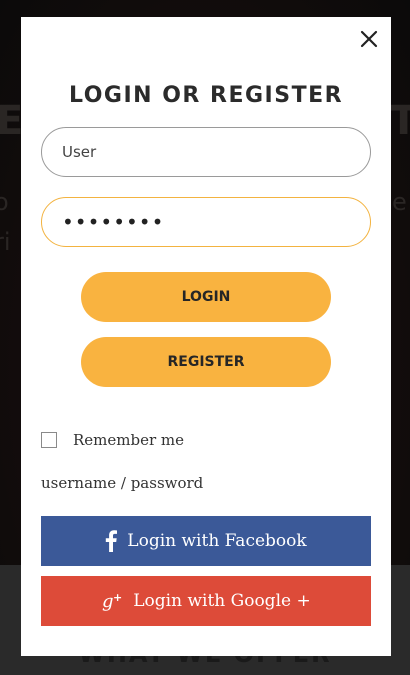 The image size is (410, 675). What do you see at coordinates (12, 121) in the screenshot?
I see `background-headline-fragment: E` at bounding box center [12, 121].